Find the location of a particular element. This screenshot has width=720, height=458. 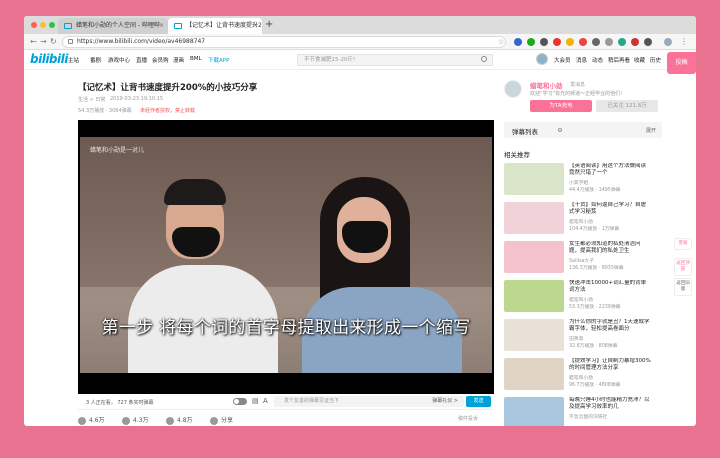

nav-member-shop: 会员购 is located at coordinates (160, 60).